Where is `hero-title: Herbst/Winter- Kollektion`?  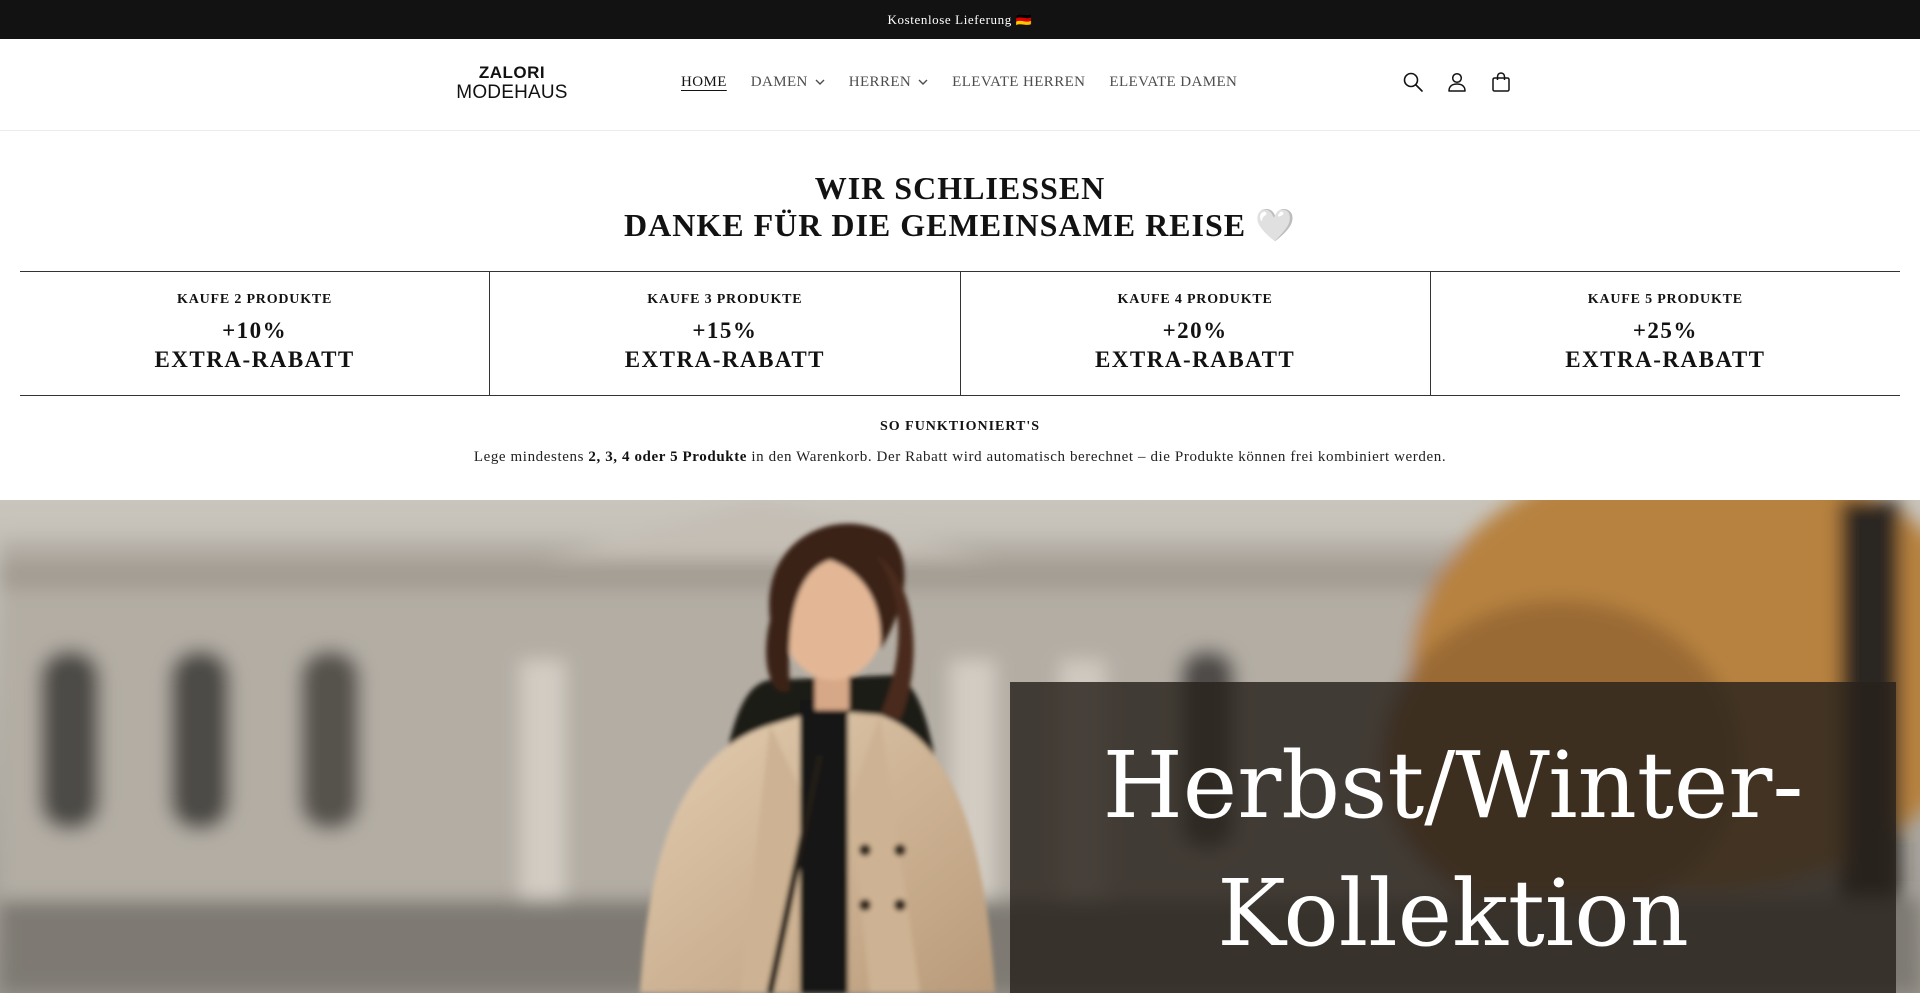
hero-title: Herbst/Winter- Kollektion is located at coordinates (1453, 850).